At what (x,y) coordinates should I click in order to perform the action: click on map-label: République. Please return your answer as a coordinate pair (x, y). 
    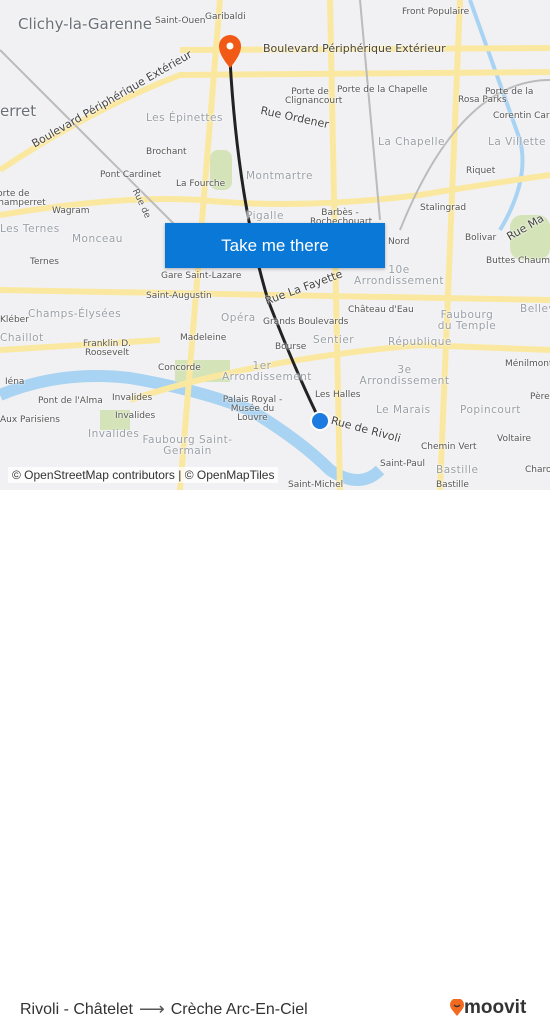
    Looking at the image, I should click on (420, 342).